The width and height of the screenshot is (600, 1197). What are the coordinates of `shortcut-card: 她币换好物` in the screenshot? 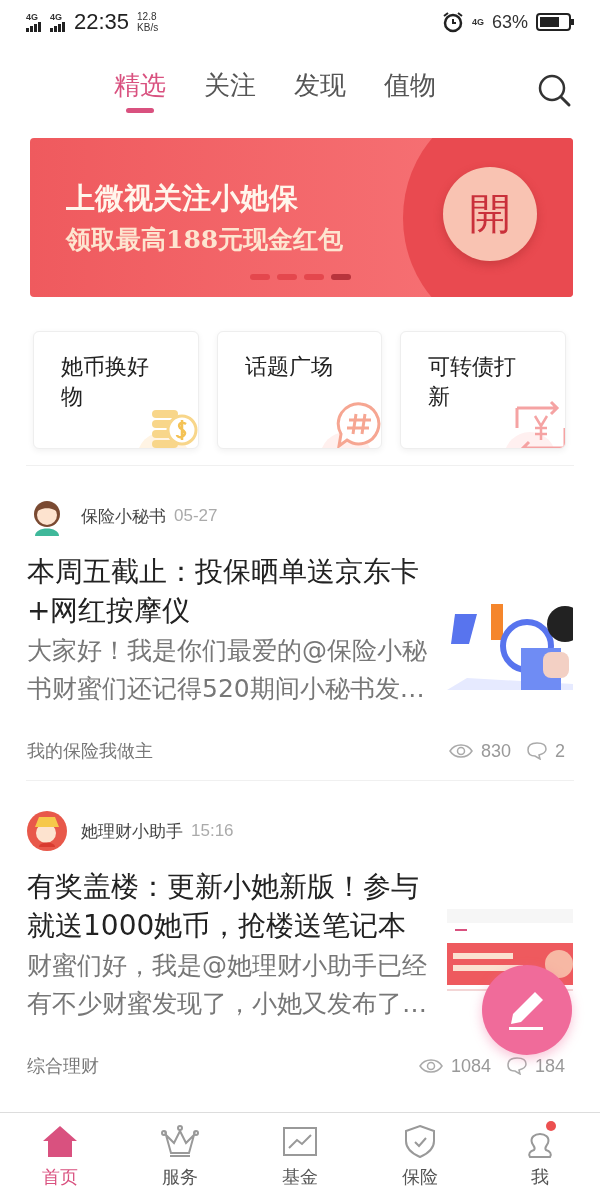 It's located at (116, 390).